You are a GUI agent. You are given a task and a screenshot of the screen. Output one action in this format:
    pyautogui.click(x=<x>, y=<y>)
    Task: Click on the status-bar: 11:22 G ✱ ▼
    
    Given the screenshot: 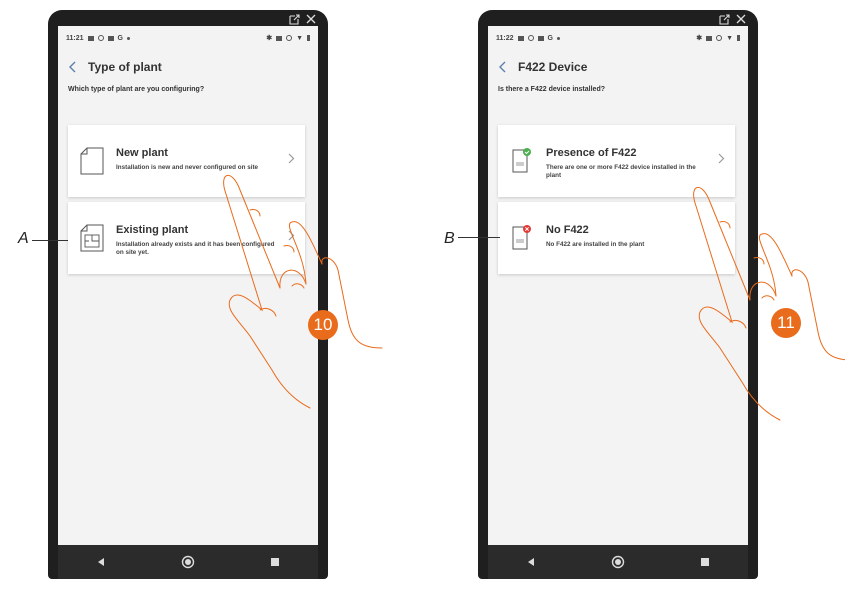 What is the action you would take?
    pyautogui.click(x=618, y=38)
    